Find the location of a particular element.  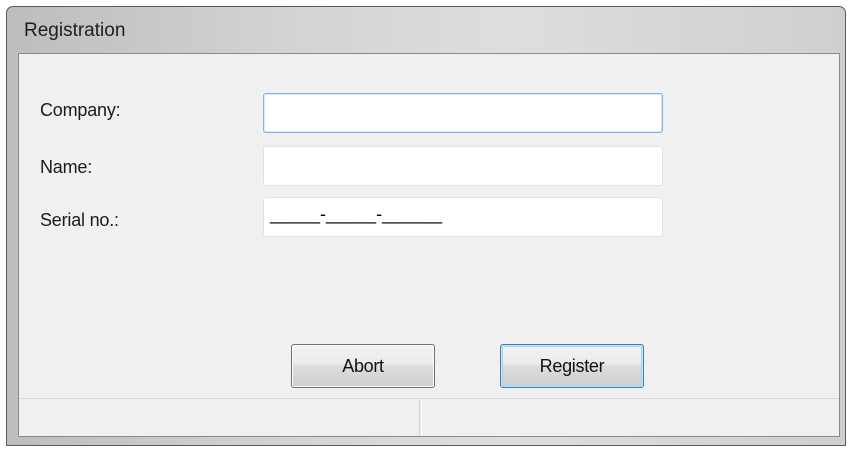

status-bar is located at coordinates (429, 417).